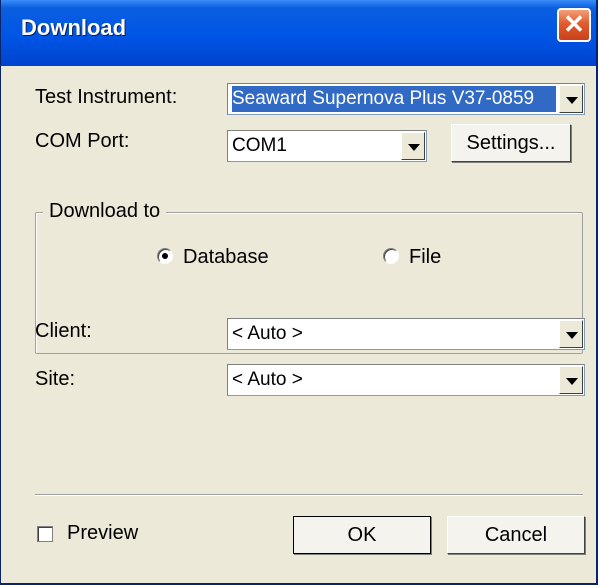  Describe the element at coordinates (309, 495) in the screenshot. I see `divider` at that location.